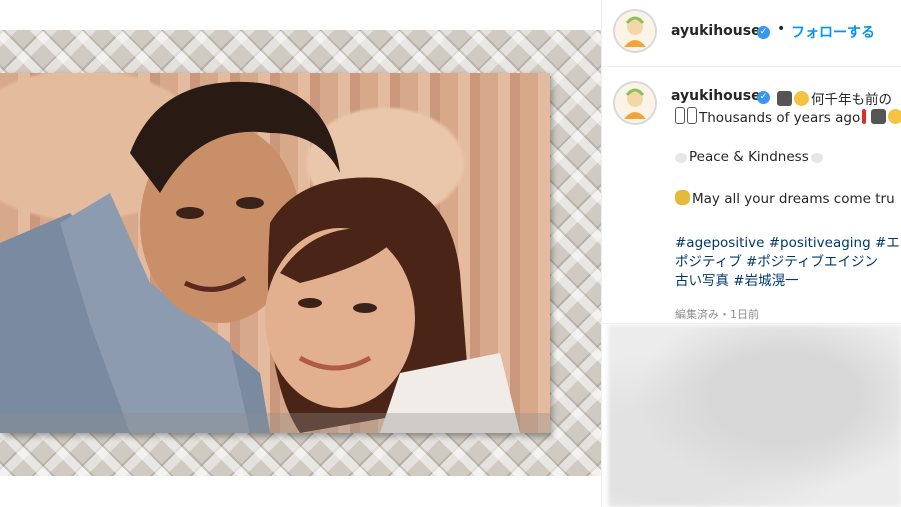 The height and width of the screenshot is (507, 901). What do you see at coordinates (716, 96) in the screenshot?
I see `caption-username: ayukihouse` at bounding box center [716, 96].